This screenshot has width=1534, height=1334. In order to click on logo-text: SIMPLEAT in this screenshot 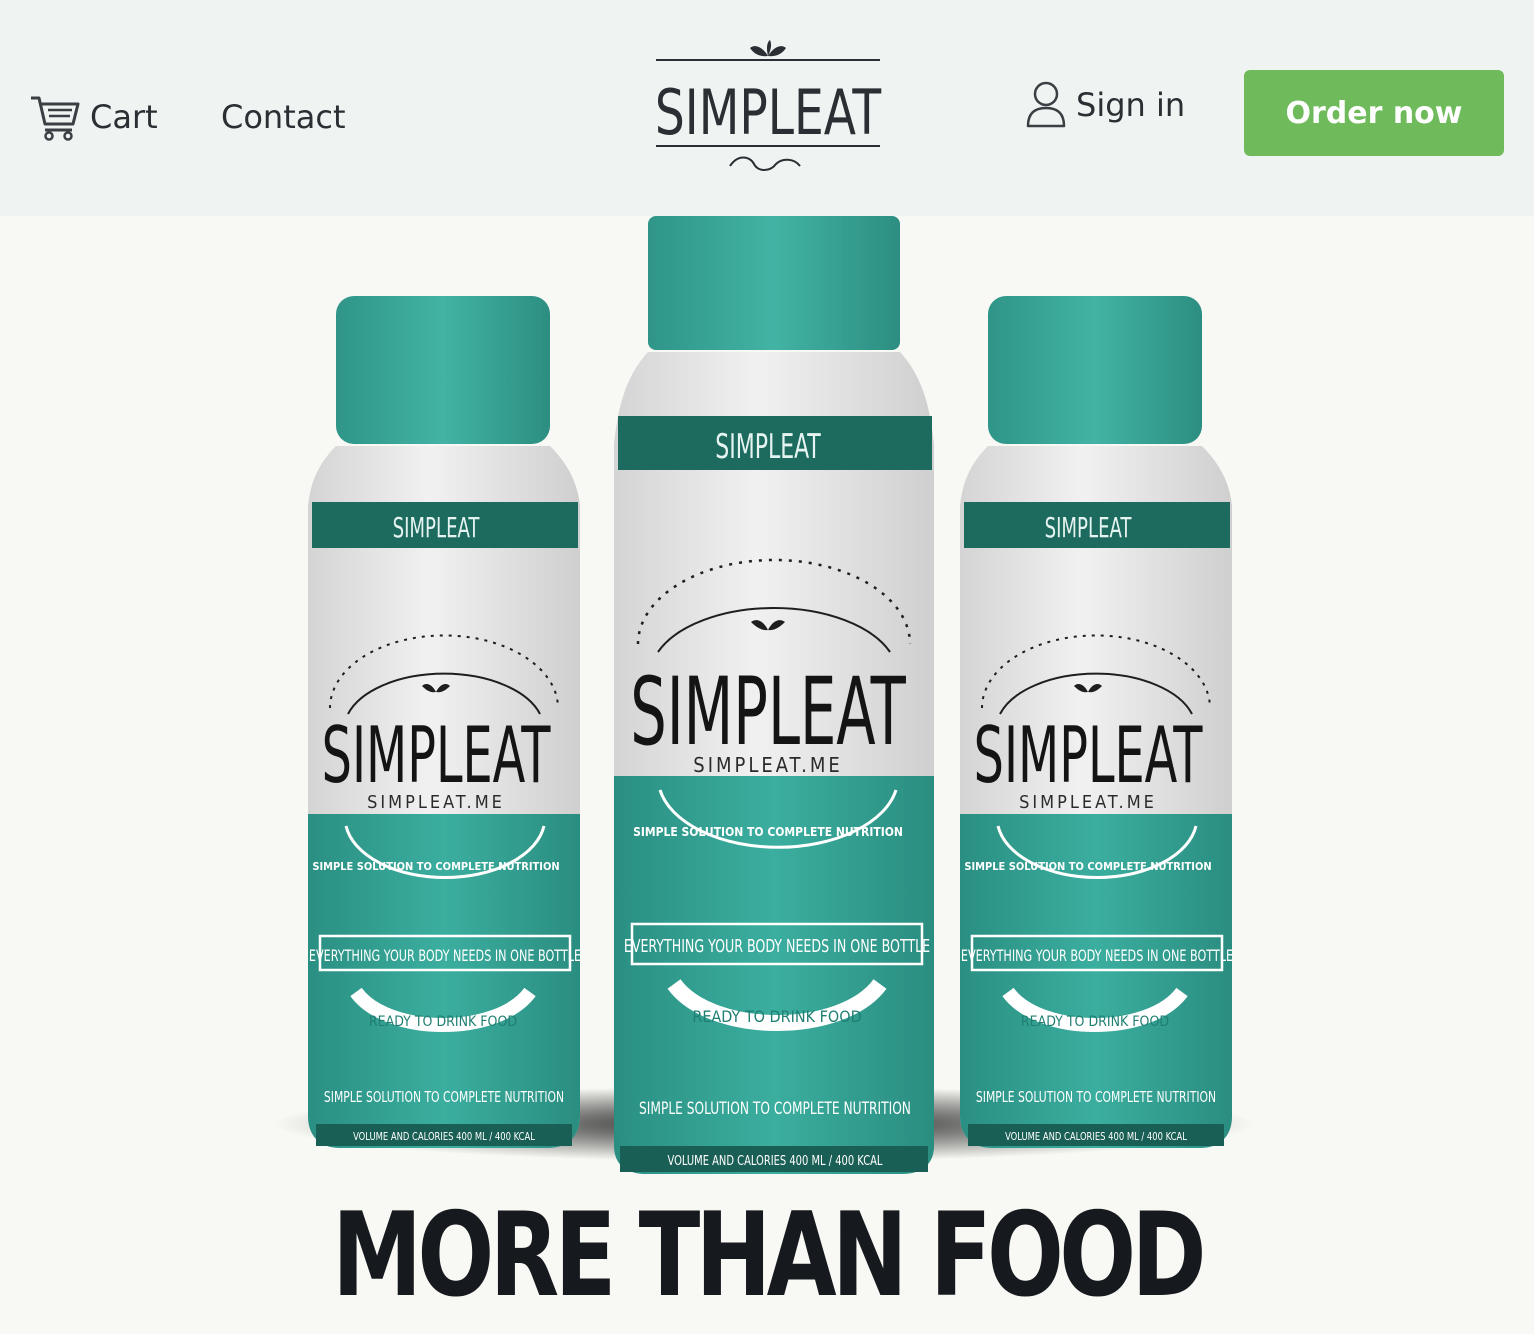, I will do `click(768, 113)`.